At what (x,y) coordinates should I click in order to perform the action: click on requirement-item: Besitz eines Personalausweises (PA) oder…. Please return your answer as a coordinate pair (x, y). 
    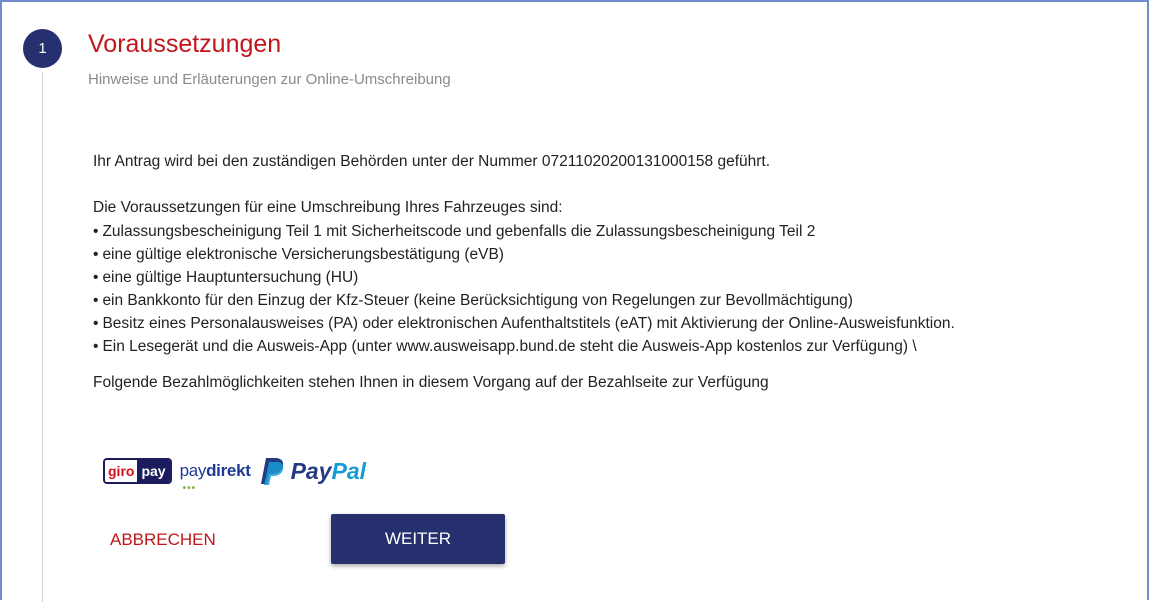
    Looking at the image, I should click on (618, 323).